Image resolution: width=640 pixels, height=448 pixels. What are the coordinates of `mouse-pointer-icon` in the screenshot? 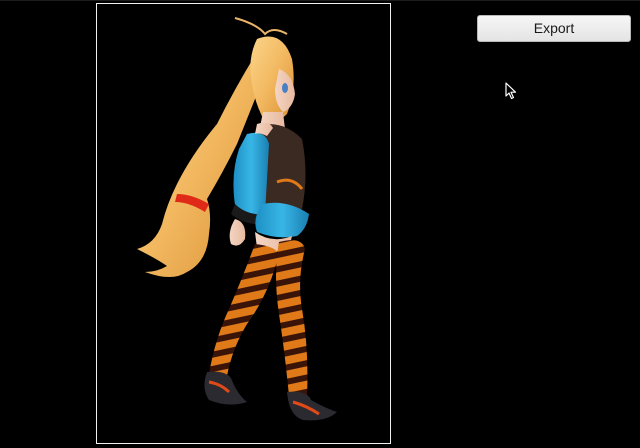 It's located at (511, 93).